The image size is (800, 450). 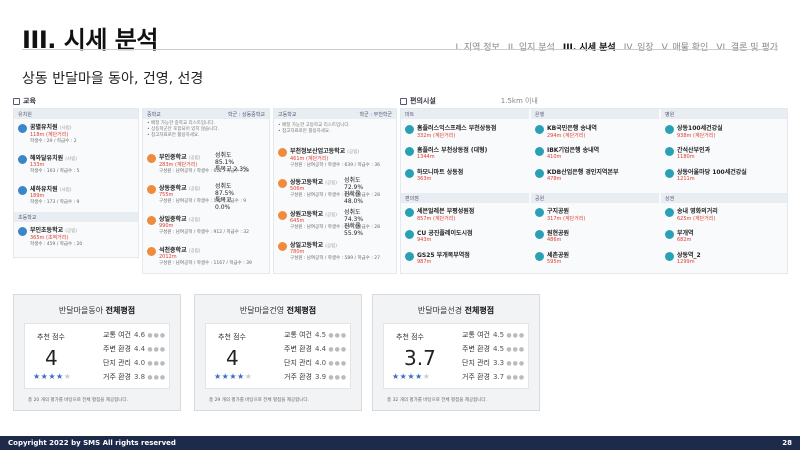 What do you see at coordinates (683, 257) in the screenshot?
I see `list-item: 상동역_2 1299m` at bounding box center [683, 257].